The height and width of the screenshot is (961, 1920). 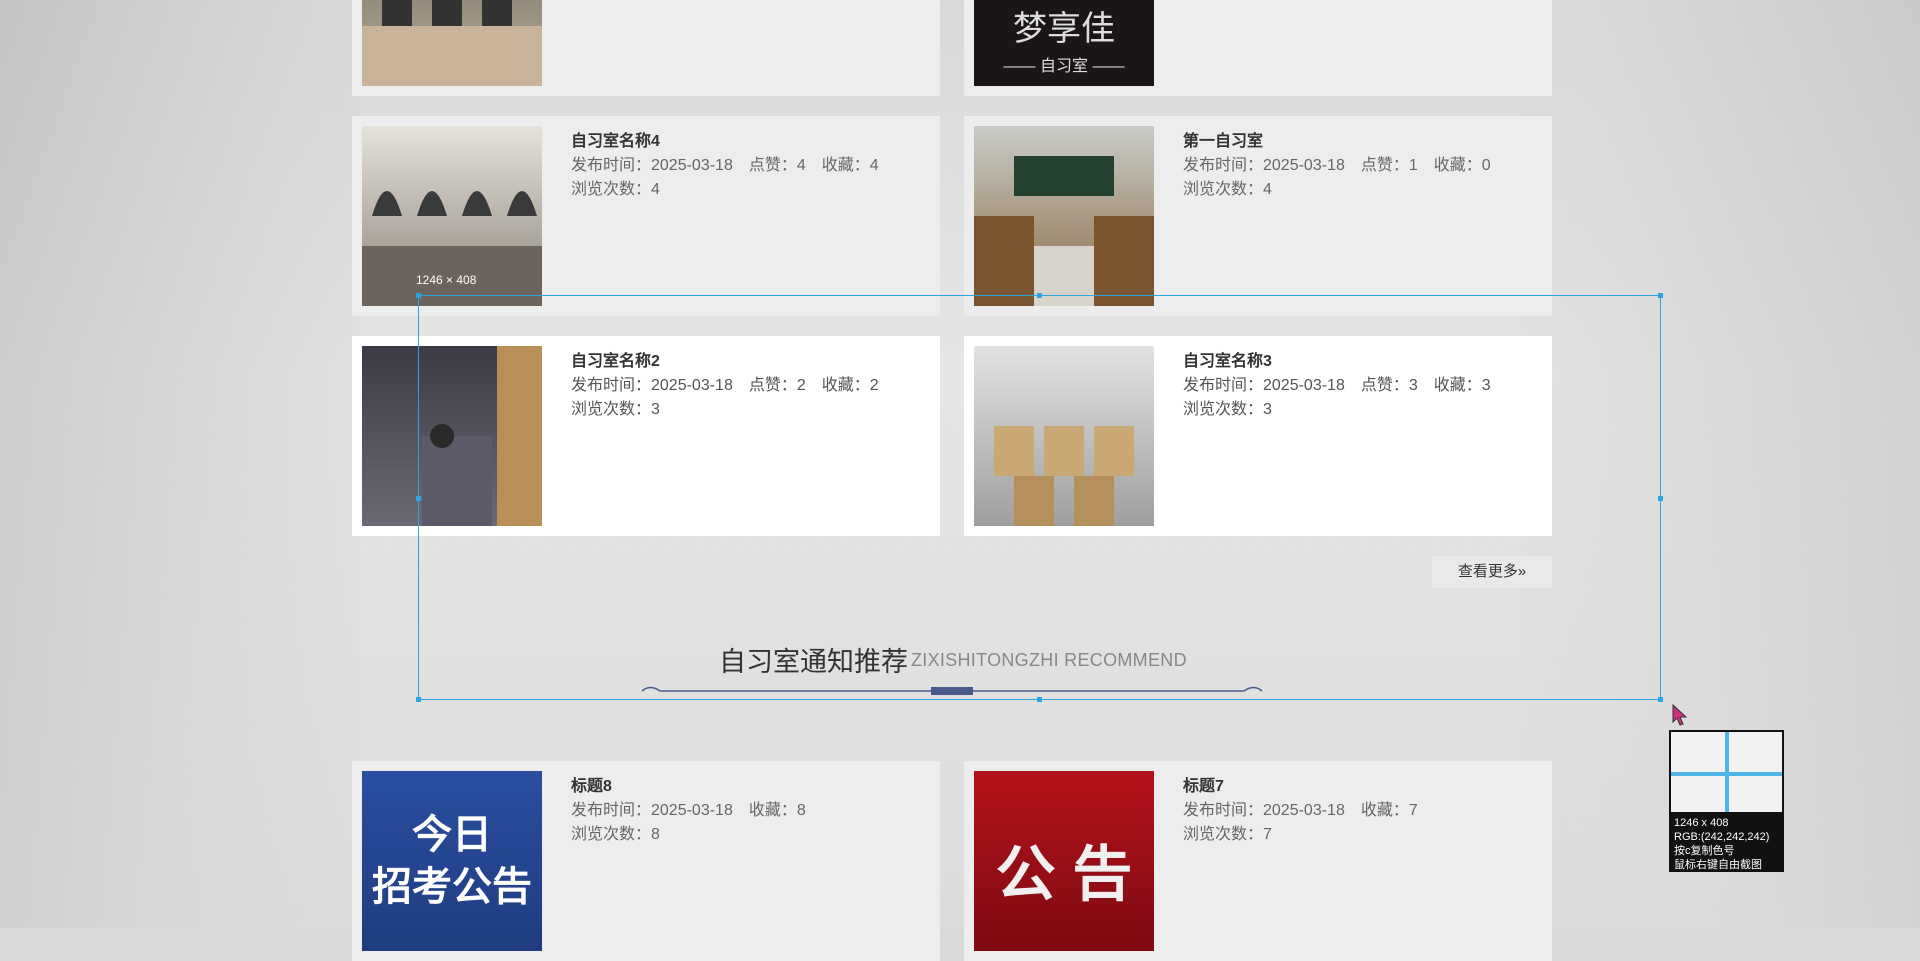 What do you see at coordinates (1704, 851) in the screenshot?
I see `copy-color-hint: 按c复制色号` at bounding box center [1704, 851].